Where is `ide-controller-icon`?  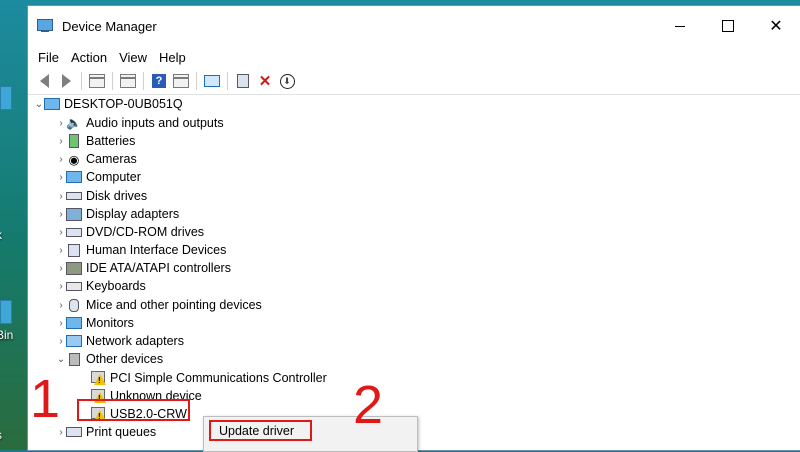 ide-controller-icon is located at coordinates (74, 268).